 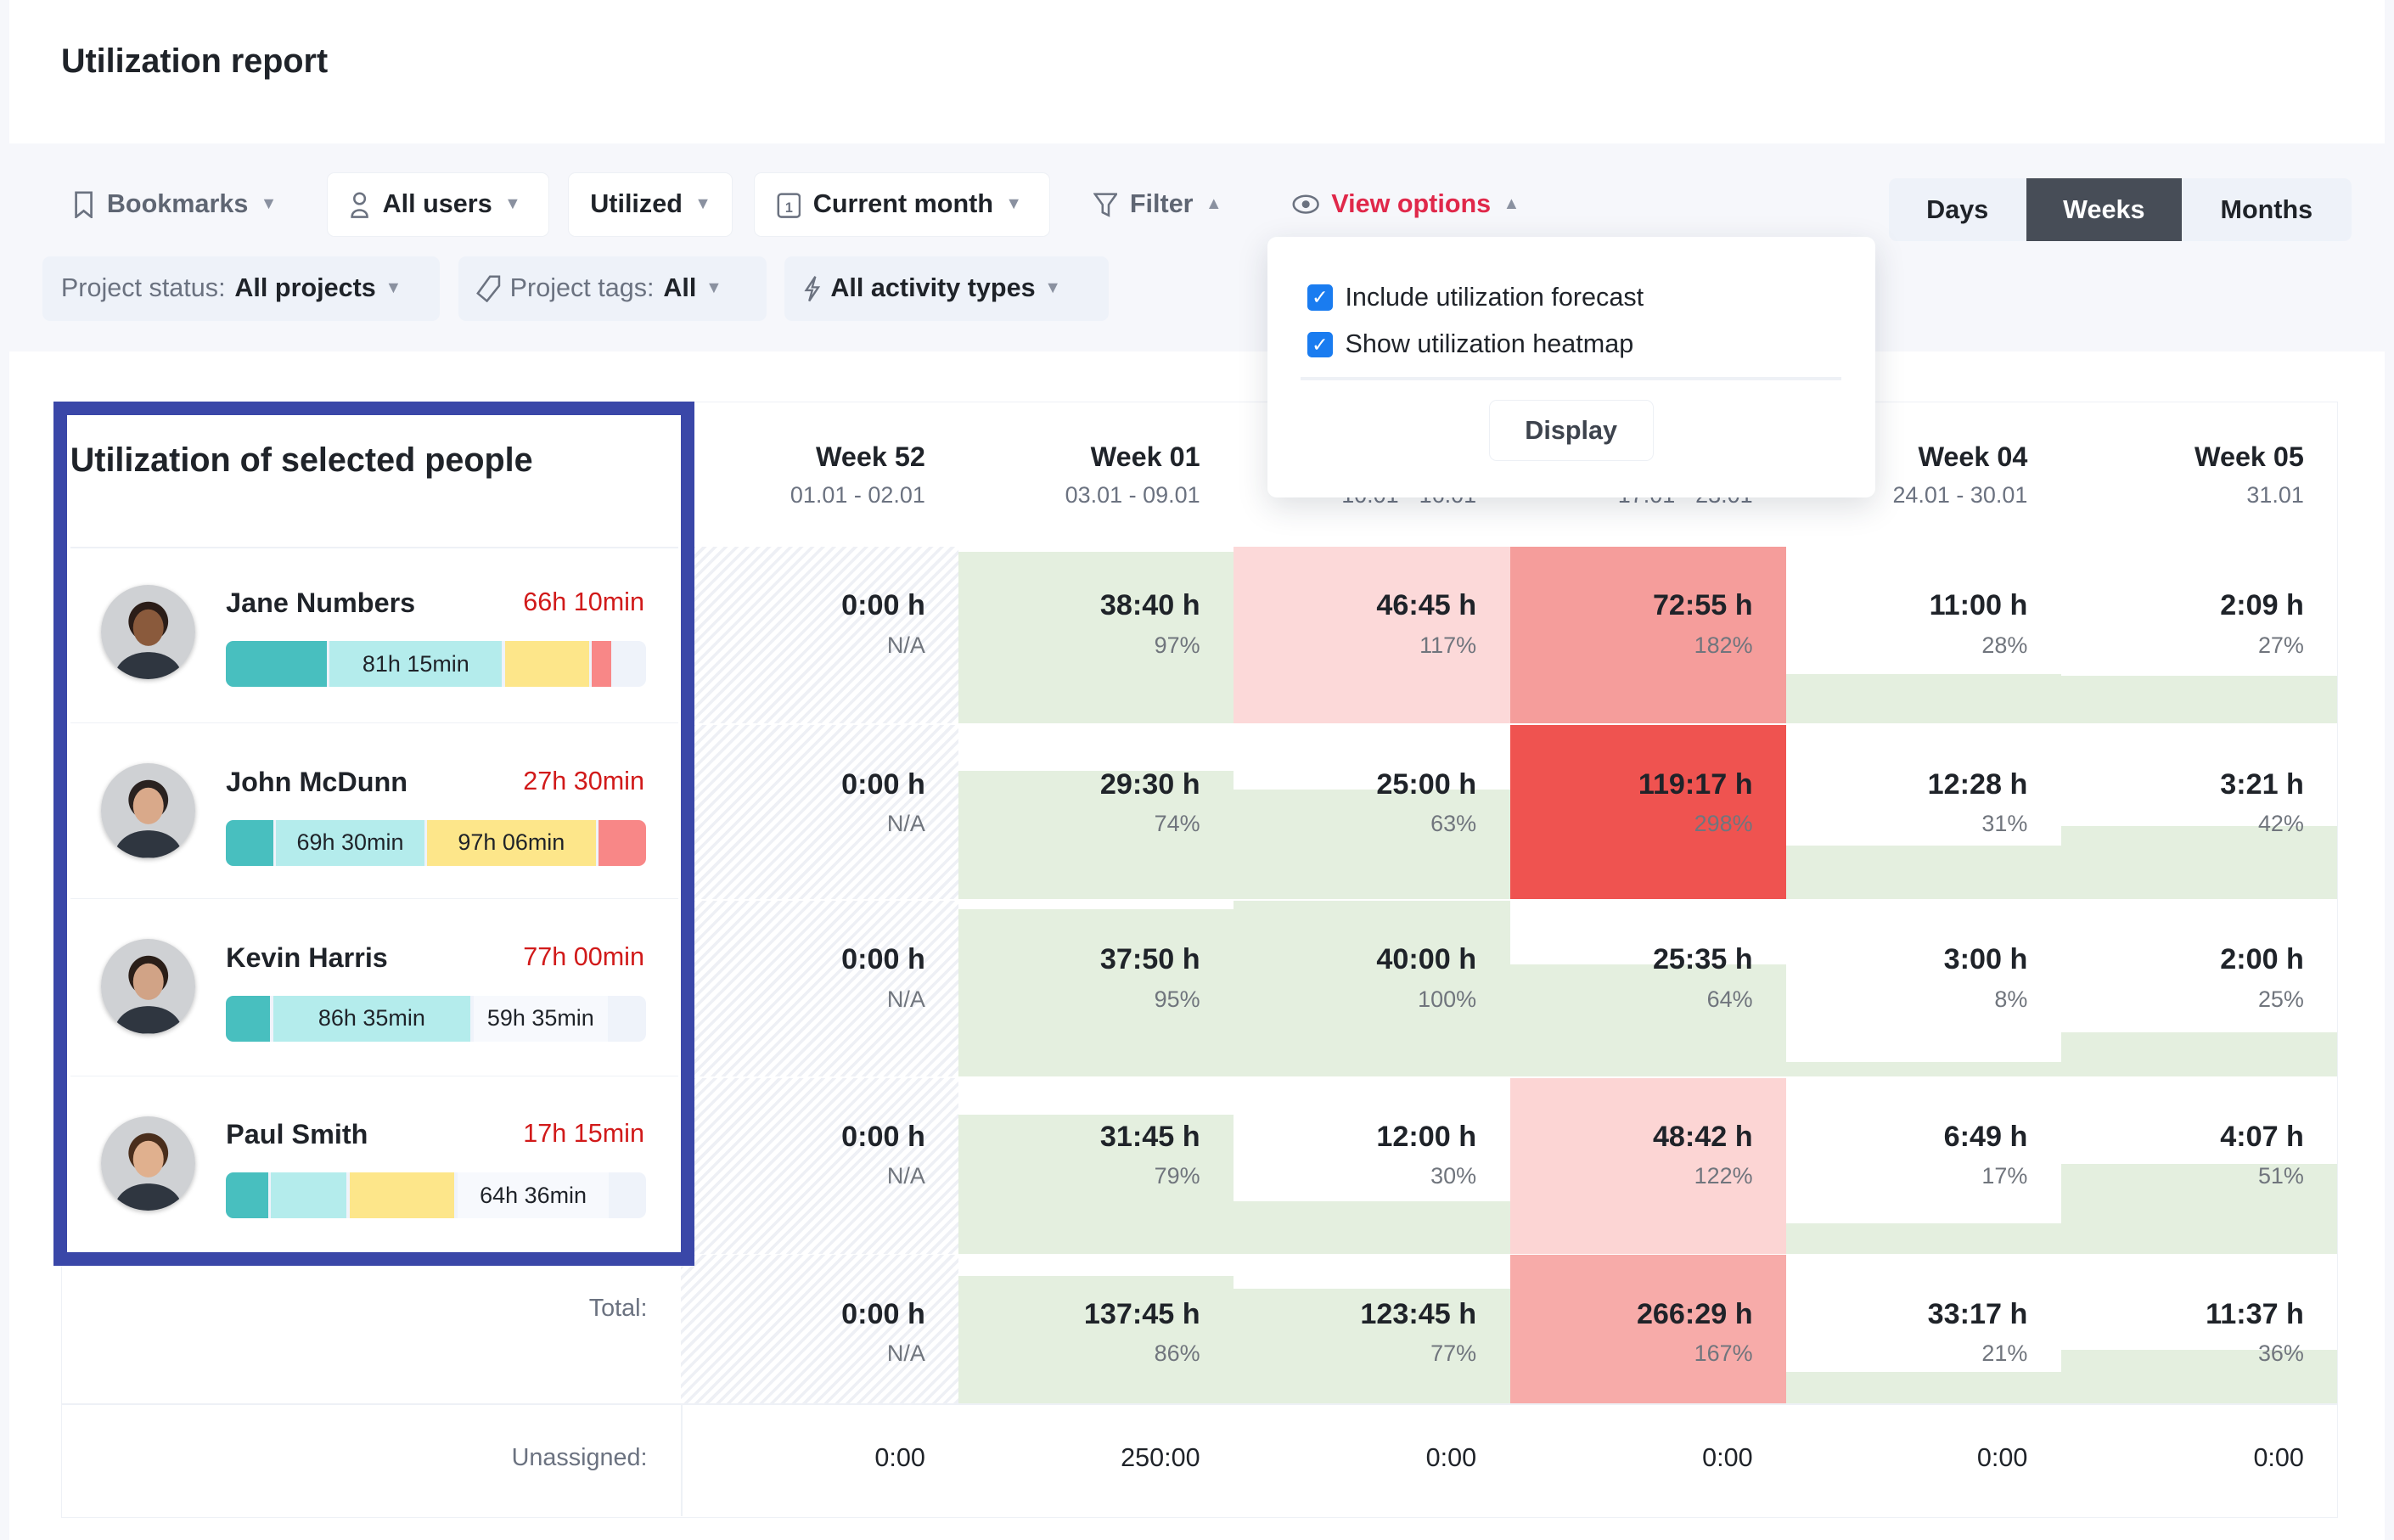 I want to click on bookmarks-label: Bookmarks, so click(x=177, y=204).